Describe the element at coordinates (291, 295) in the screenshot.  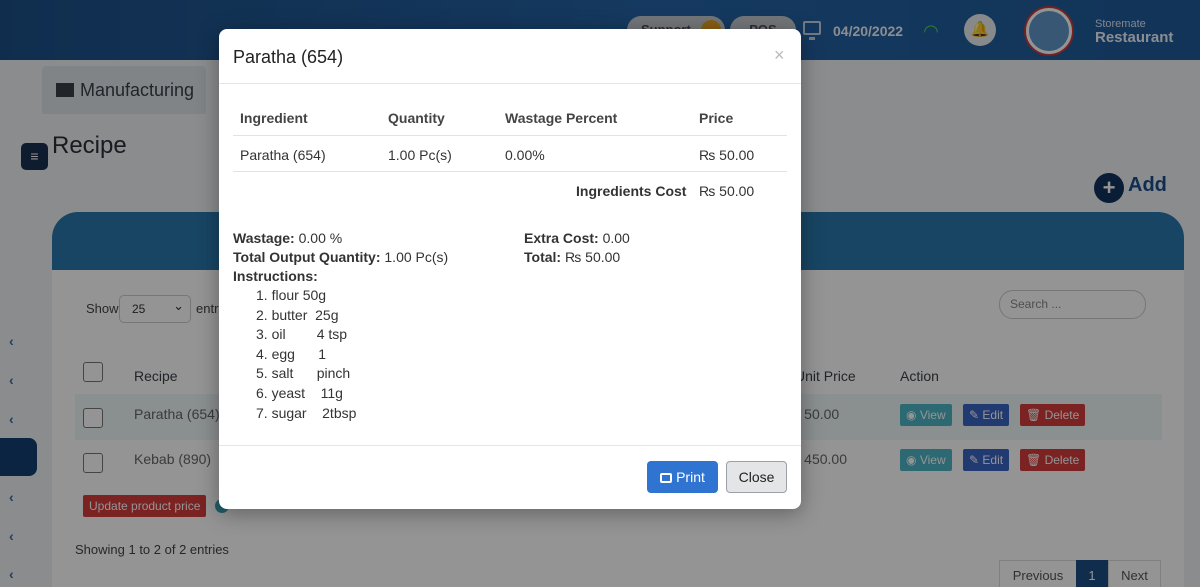
I see `list-item: 1. flour 50g` at that location.